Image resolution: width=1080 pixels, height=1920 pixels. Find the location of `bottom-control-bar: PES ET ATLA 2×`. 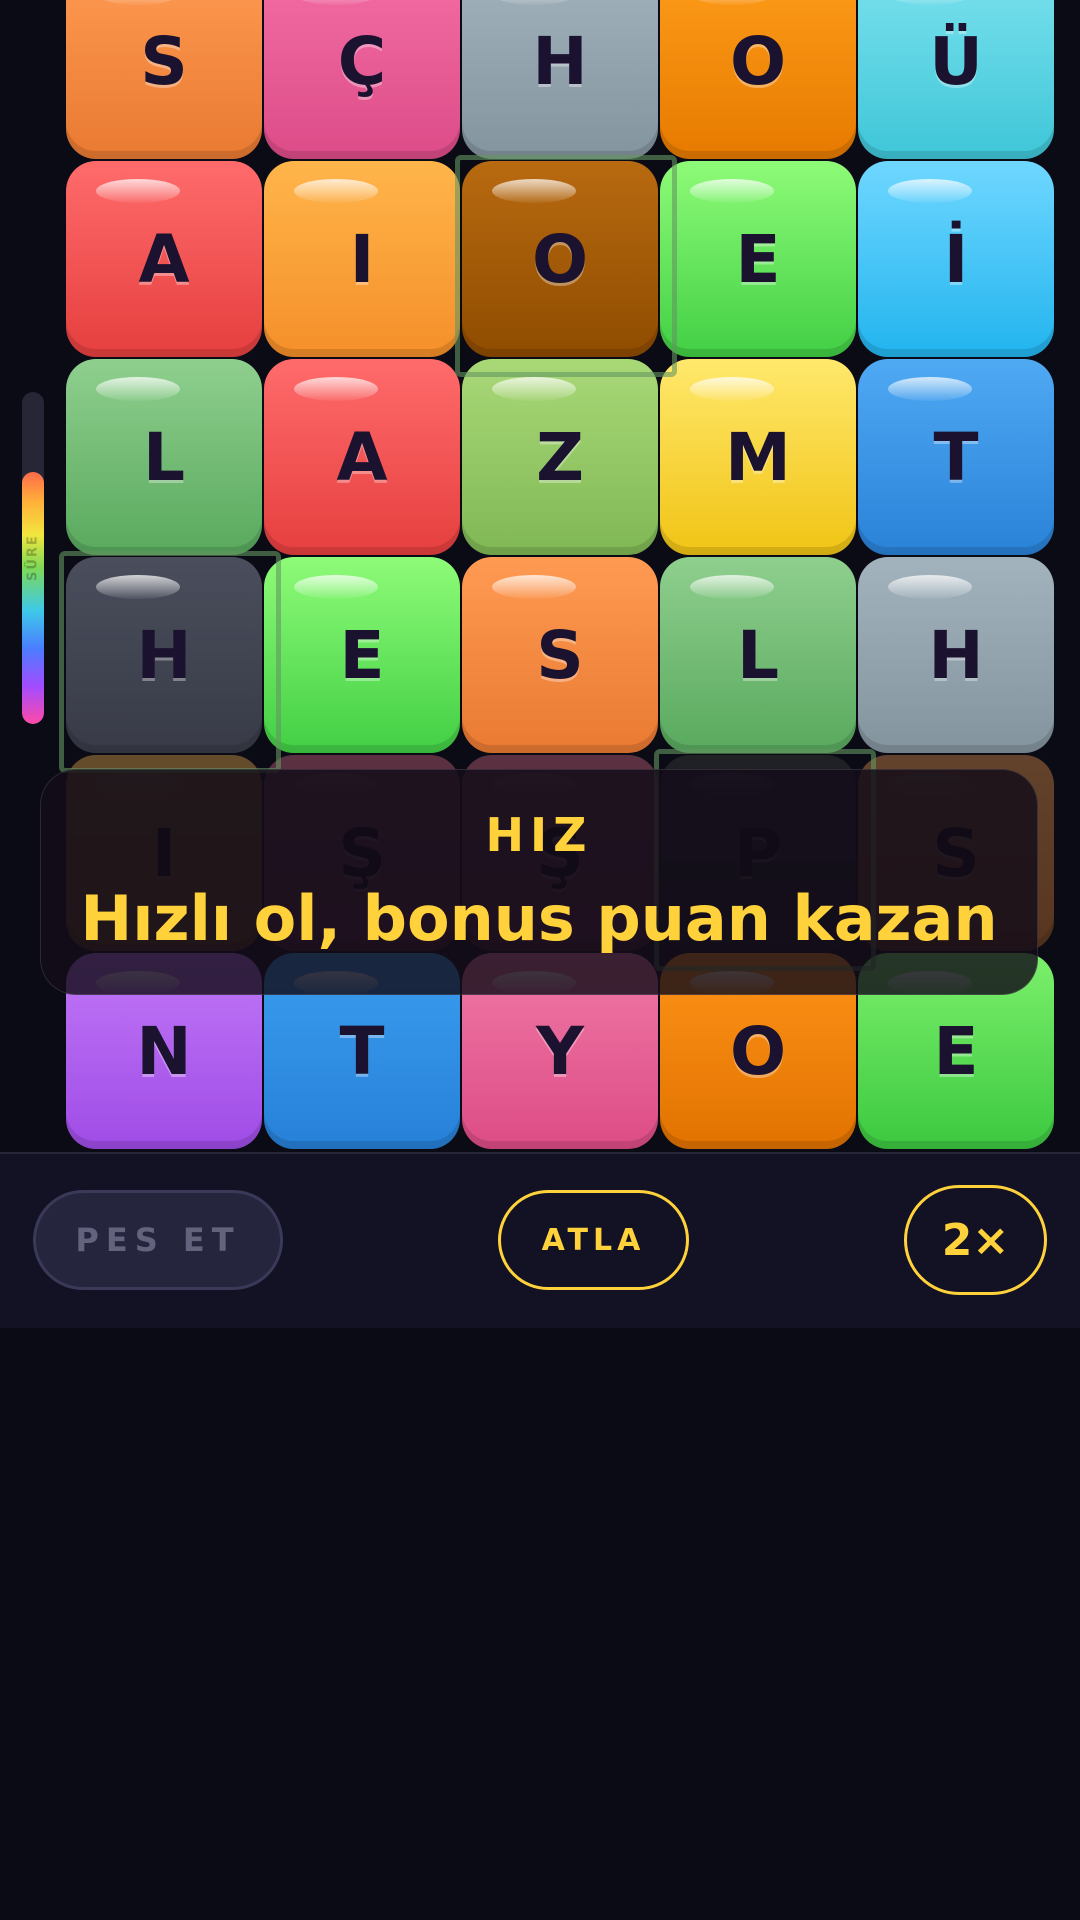

bottom-control-bar: PES ET ATLA 2× is located at coordinates (540, 1240).